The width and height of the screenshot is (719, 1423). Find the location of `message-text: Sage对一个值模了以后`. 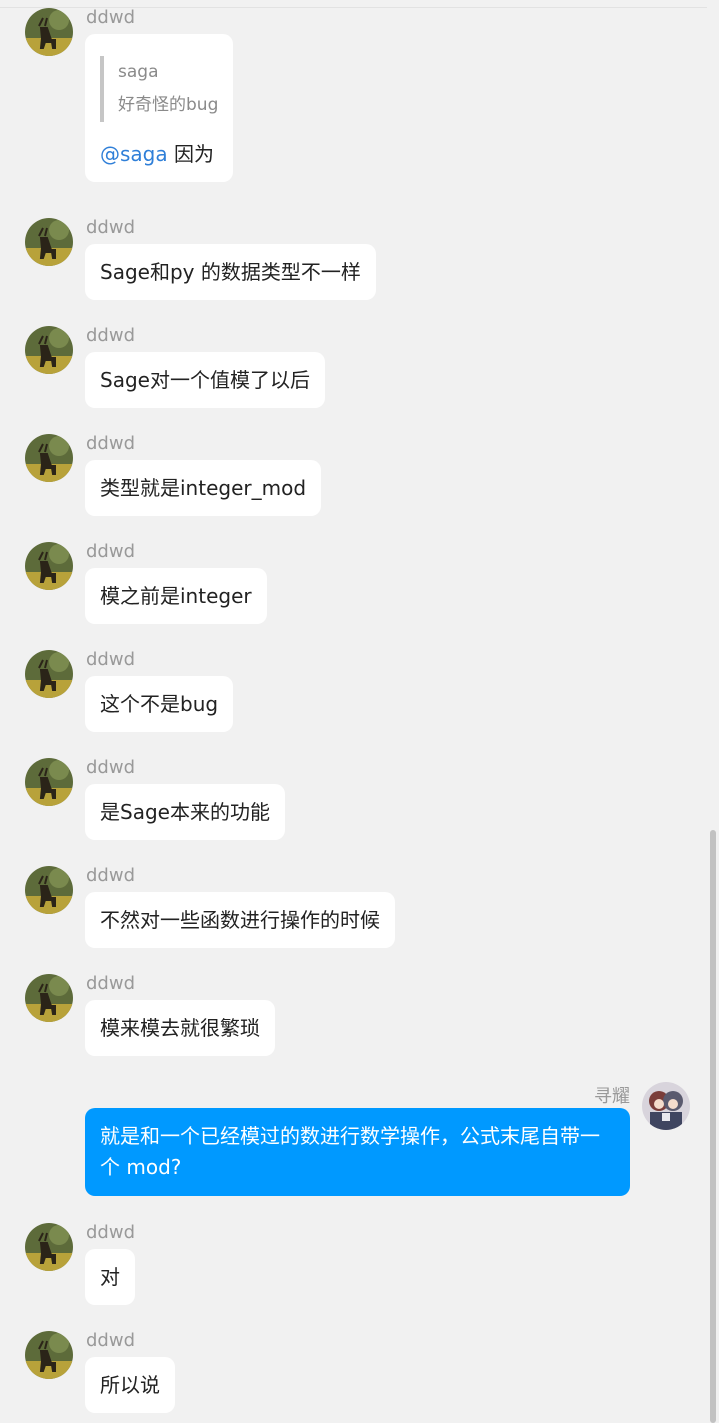

message-text: Sage对一个值模了以后 is located at coordinates (205, 380).